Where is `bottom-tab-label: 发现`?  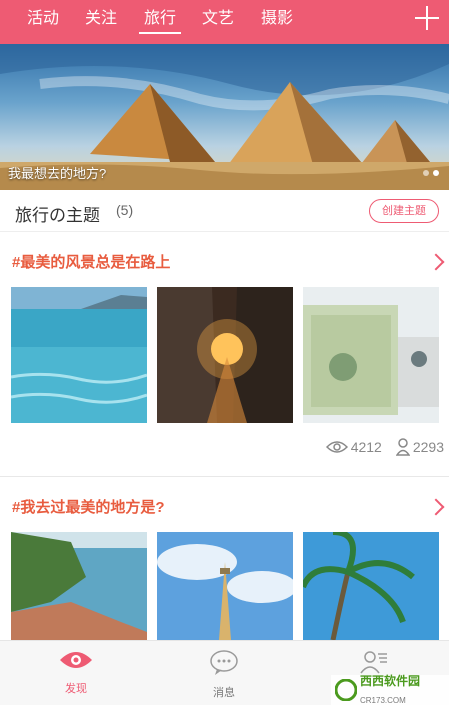
bottom-tab-label: 发现 is located at coordinates (76, 689).